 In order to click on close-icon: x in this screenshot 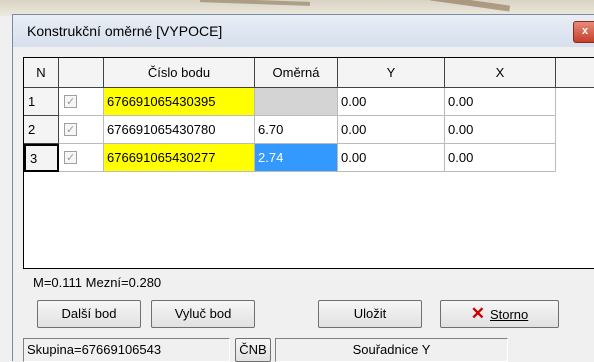, I will do `click(585, 31)`.